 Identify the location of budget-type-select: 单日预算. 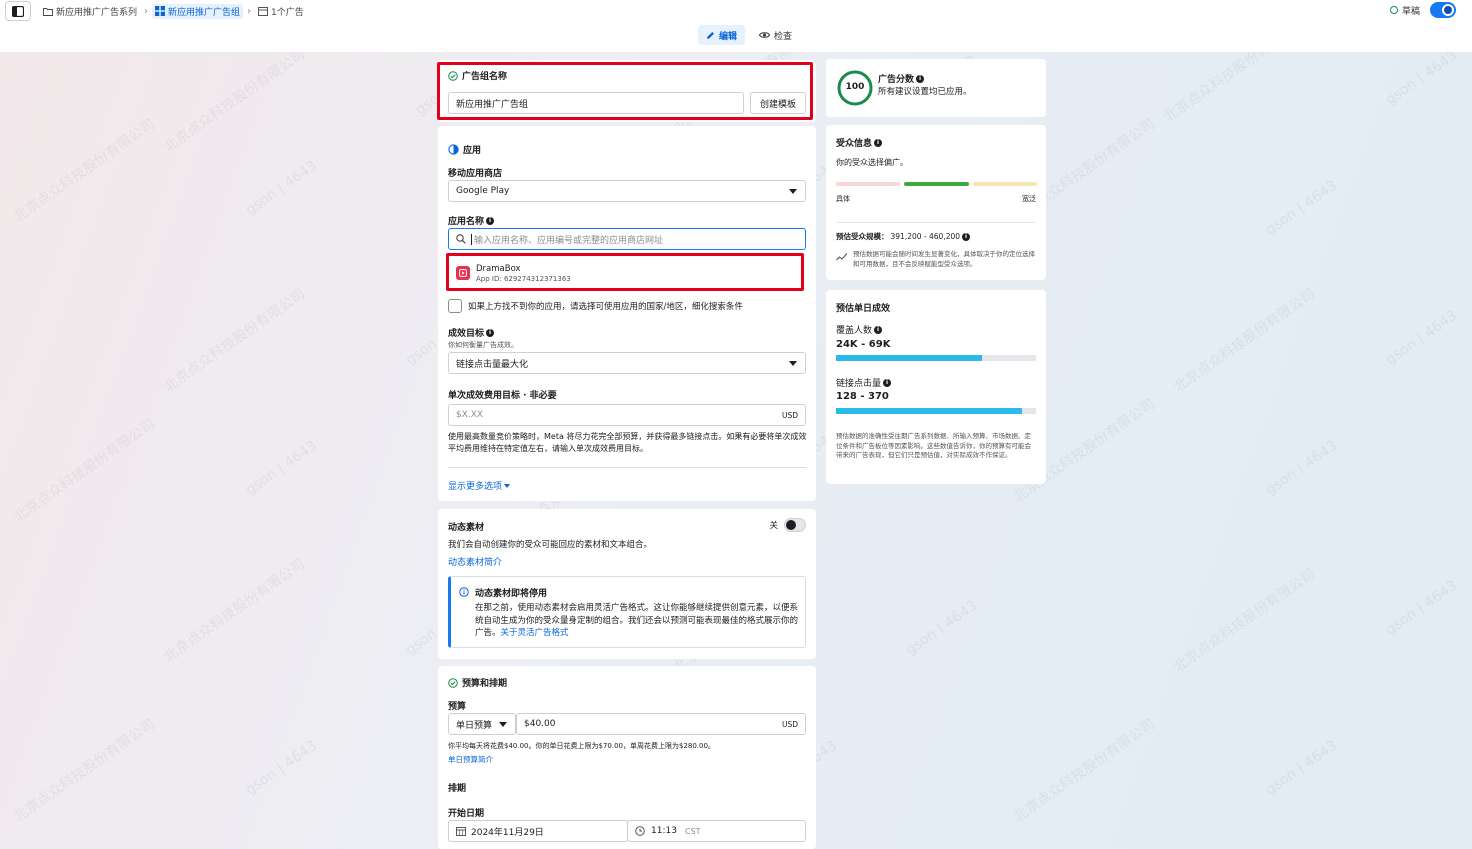
(482, 724).